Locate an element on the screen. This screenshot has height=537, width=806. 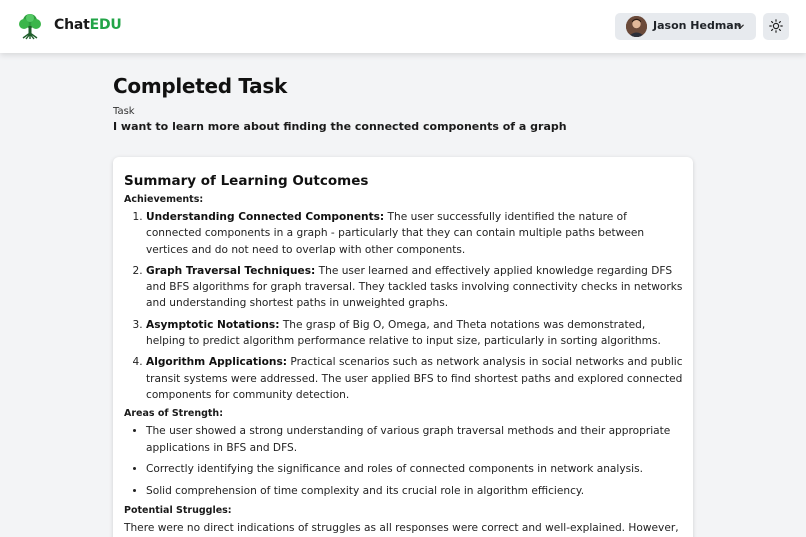
page-title: Completed Task is located at coordinates (200, 86).